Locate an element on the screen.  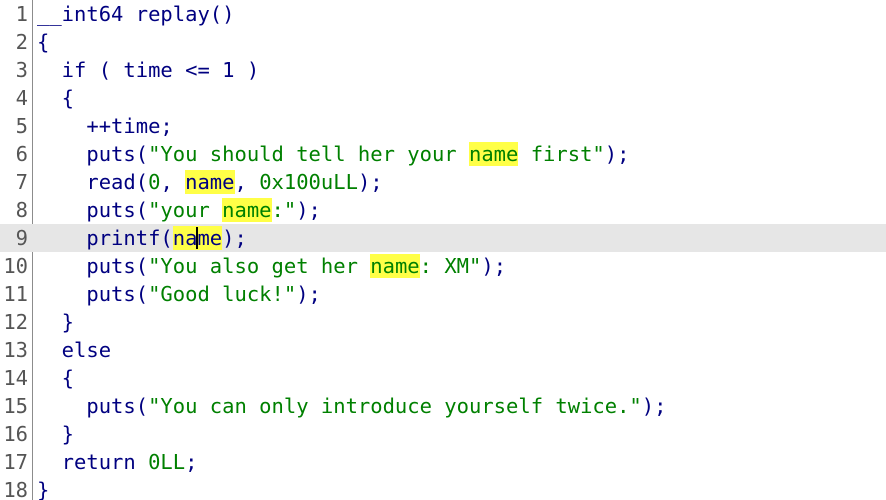
code-text: read(0, name, 0x100uLL); is located at coordinates (210, 182).